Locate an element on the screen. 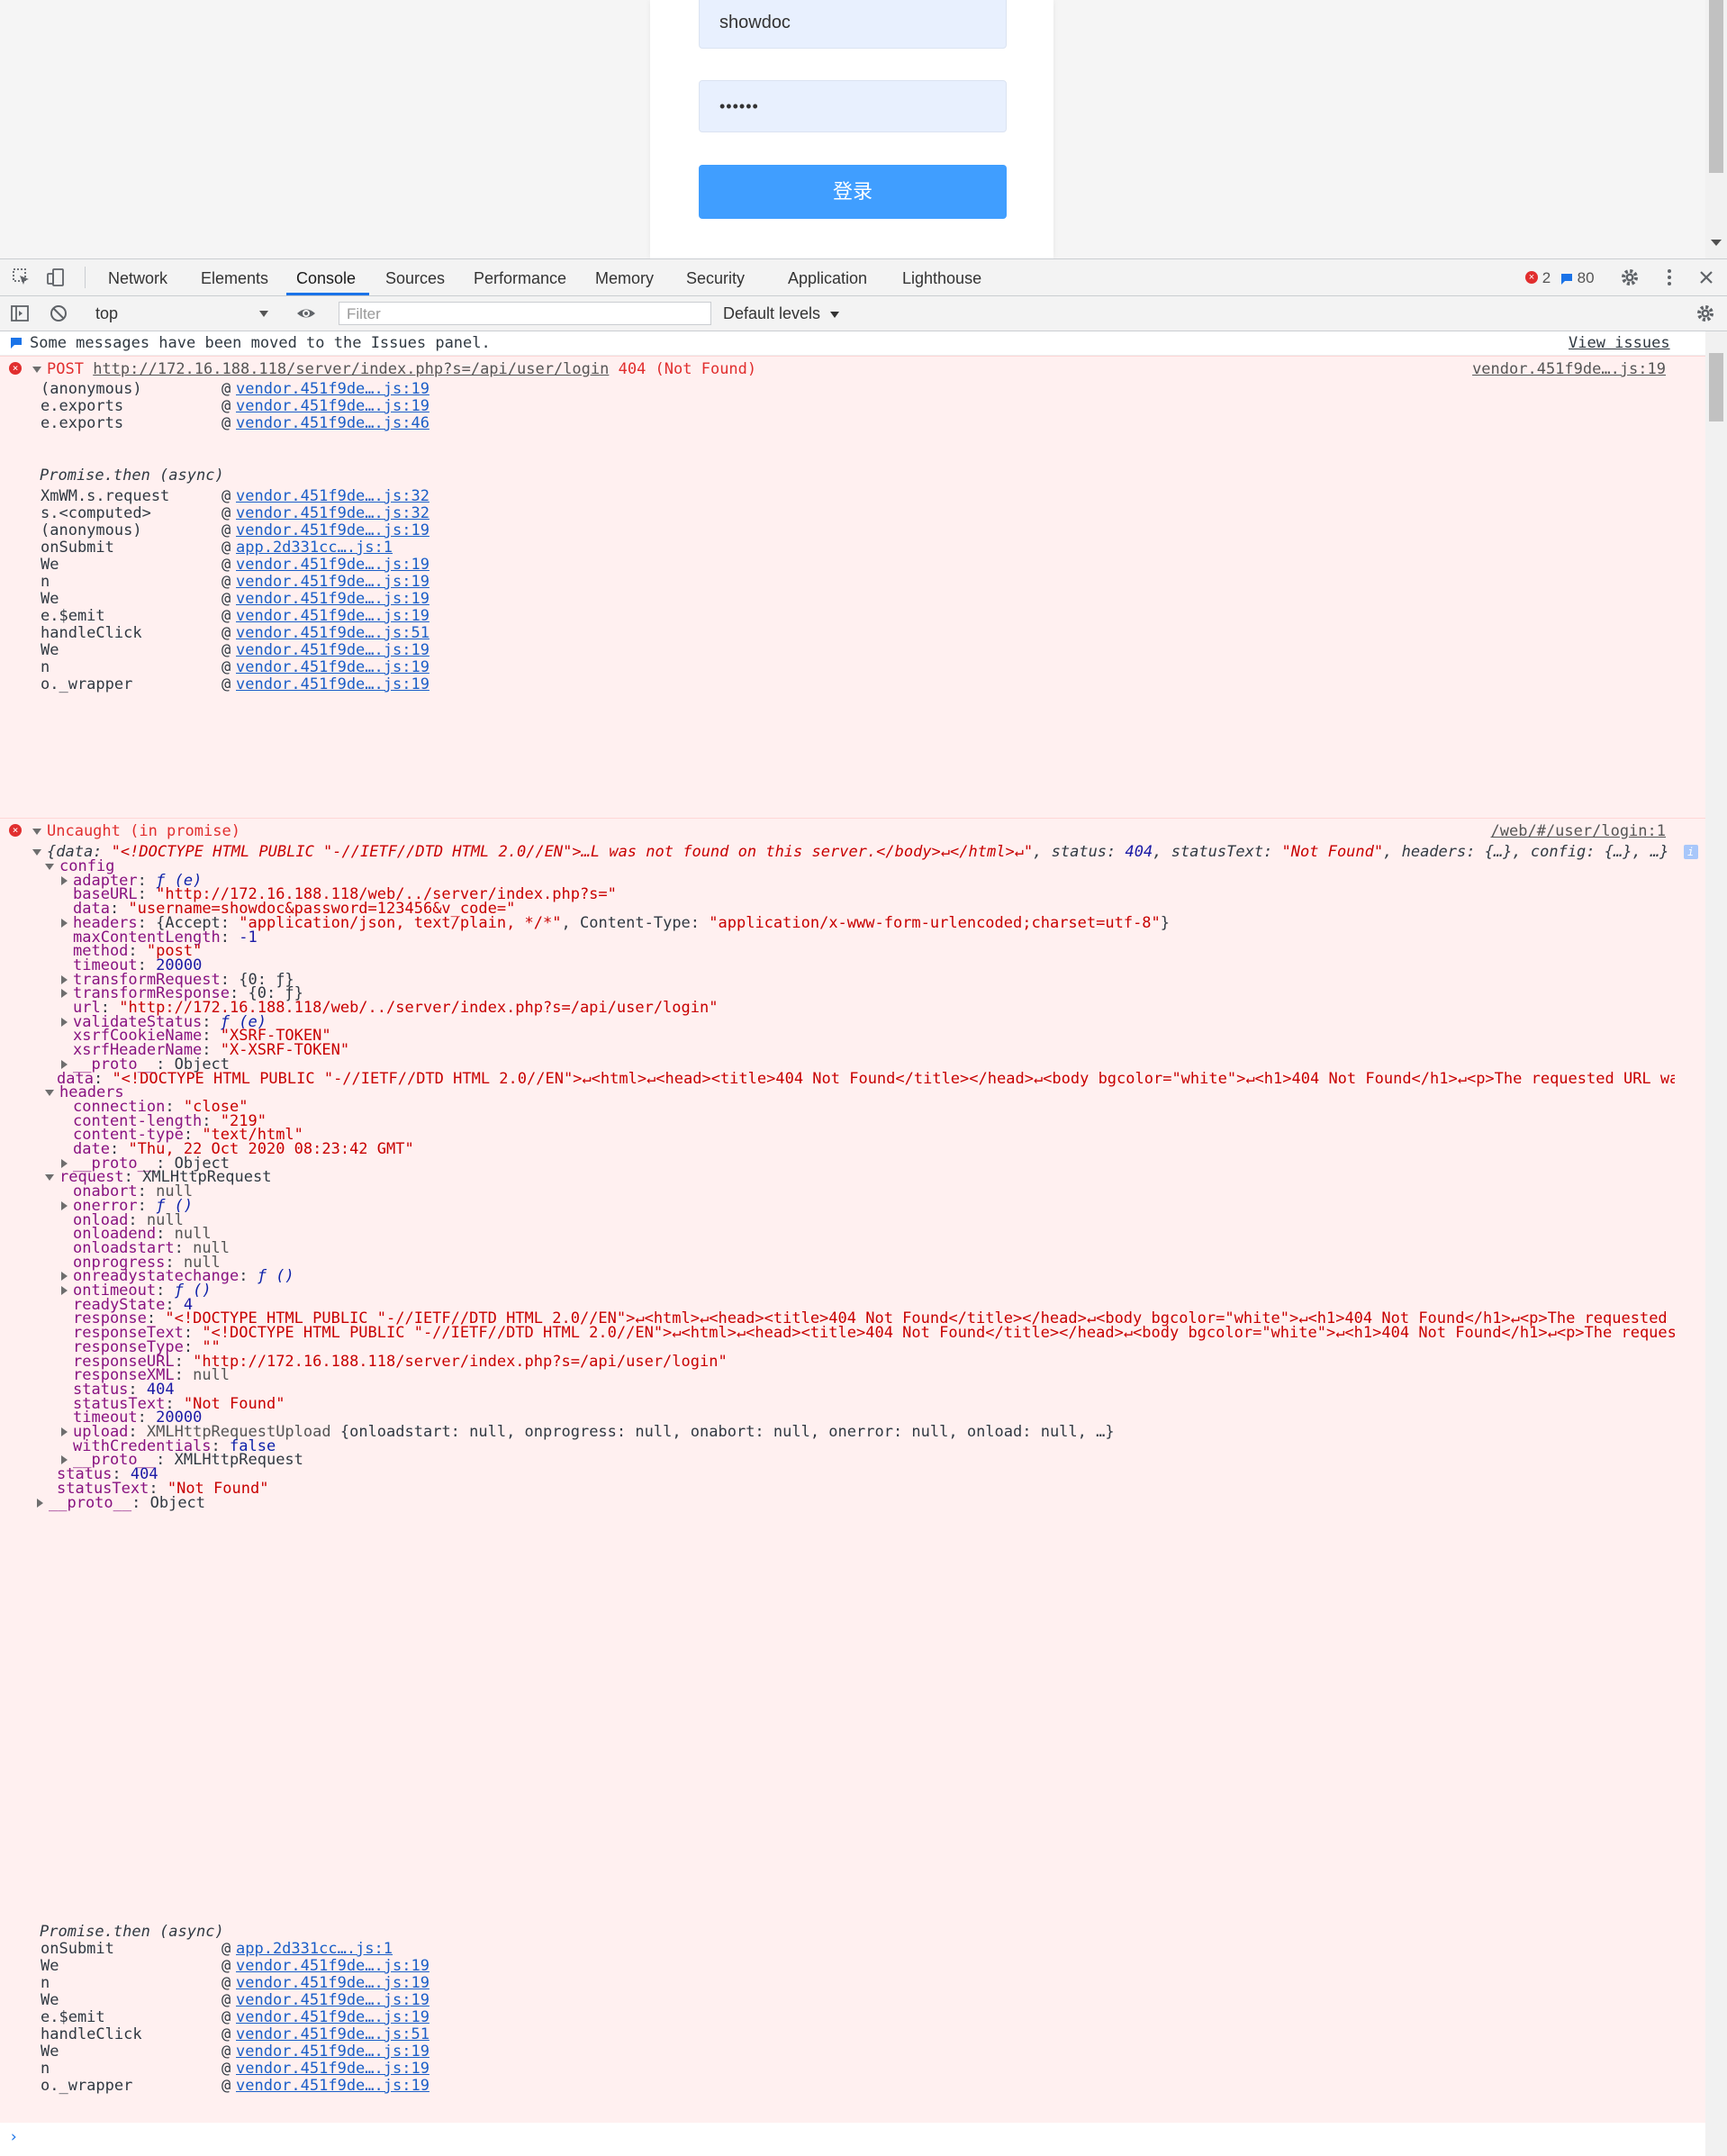  page-scrollbar is located at coordinates (1716, 129).